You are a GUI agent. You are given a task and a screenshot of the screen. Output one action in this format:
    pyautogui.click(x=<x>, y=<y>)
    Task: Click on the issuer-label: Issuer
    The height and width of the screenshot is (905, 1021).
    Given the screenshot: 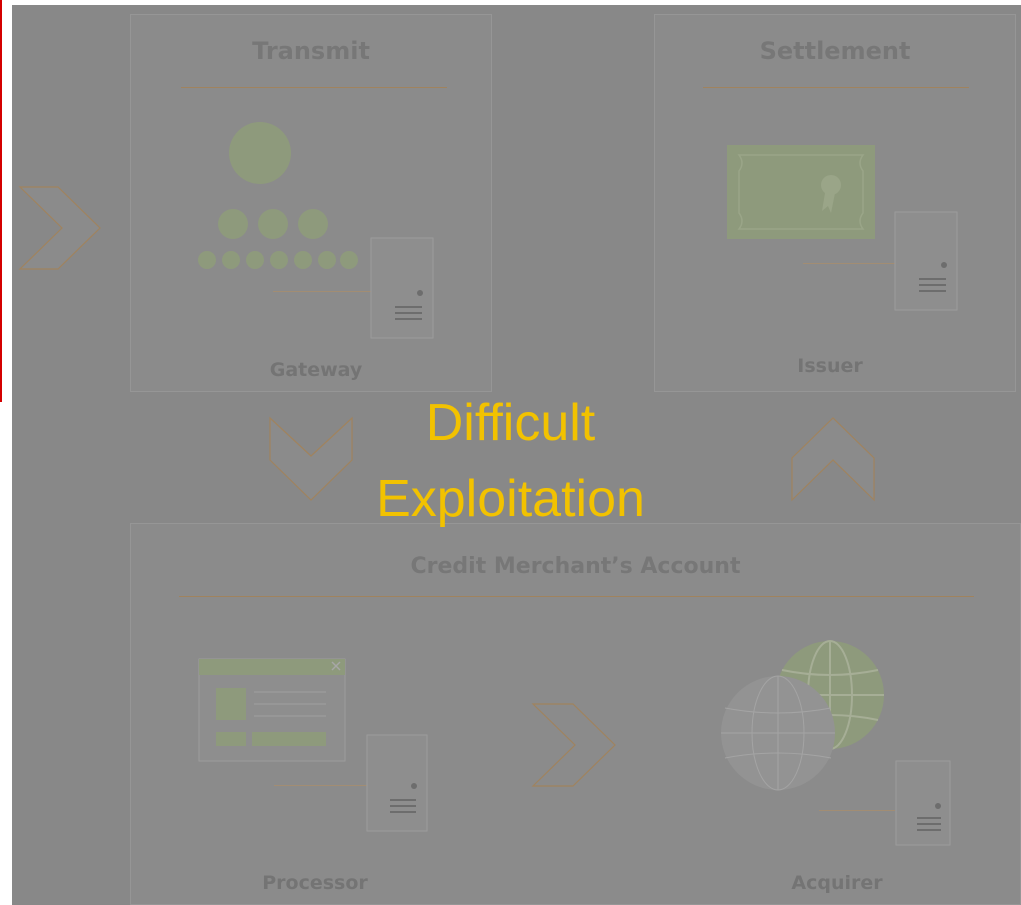 What is the action you would take?
    pyautogui.click(x=830, y=366)
    